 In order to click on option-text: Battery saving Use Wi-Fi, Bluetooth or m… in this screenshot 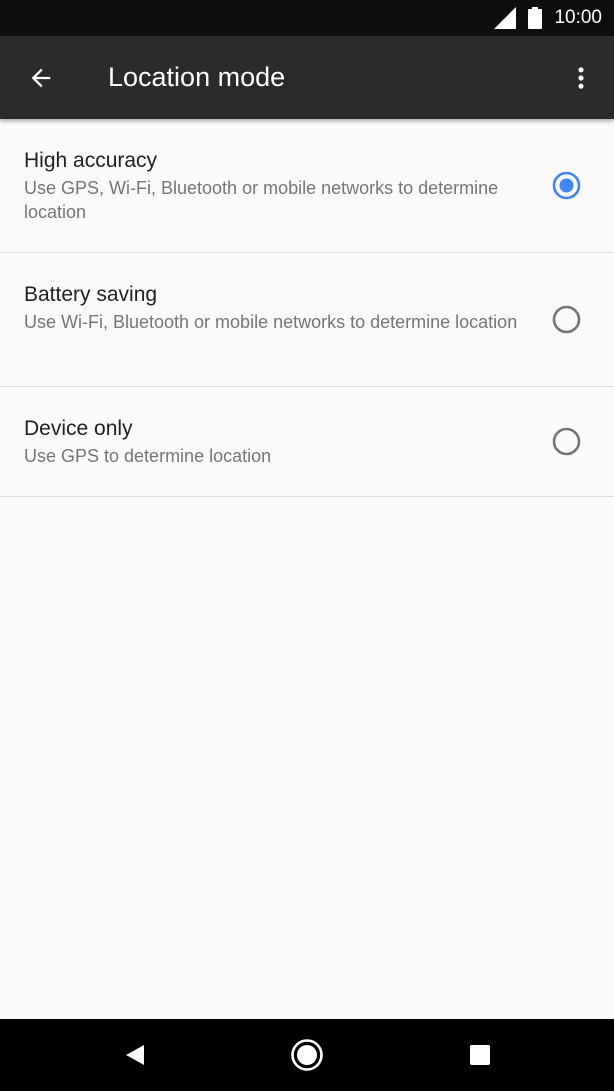, I will do `click(274, 307)`.